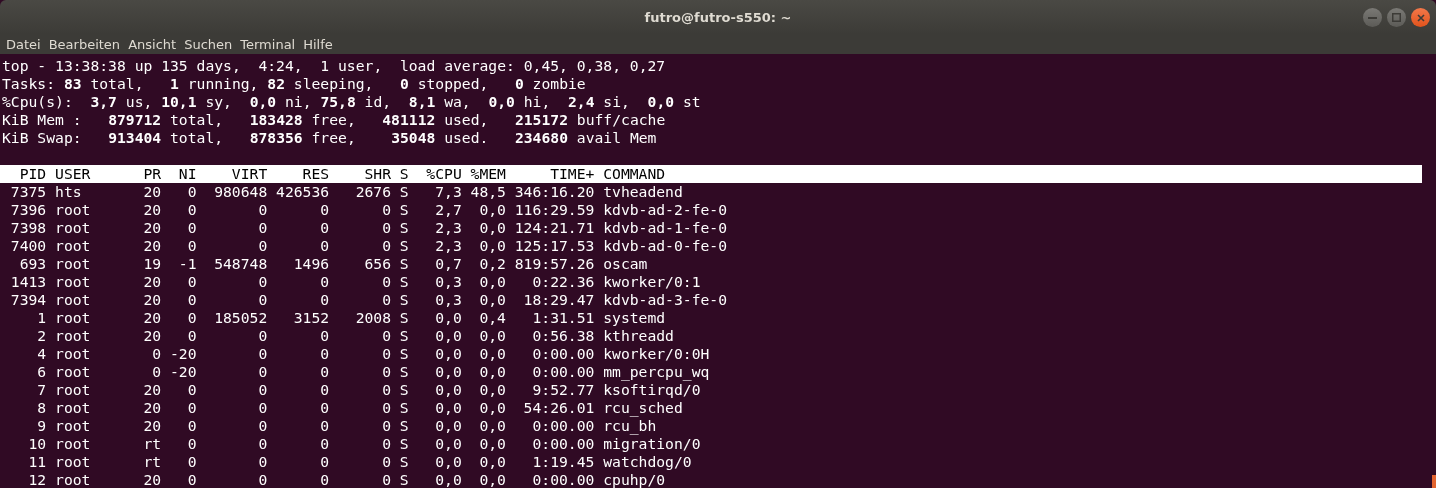 Image resolution: width=1436 pixels, height=488 pixels. I want to click on summary-line: top - 13:38:38 up 135 days, 4:24, 1 user, load average: 0,45, 0,38, 0,27, so click(334, 66).